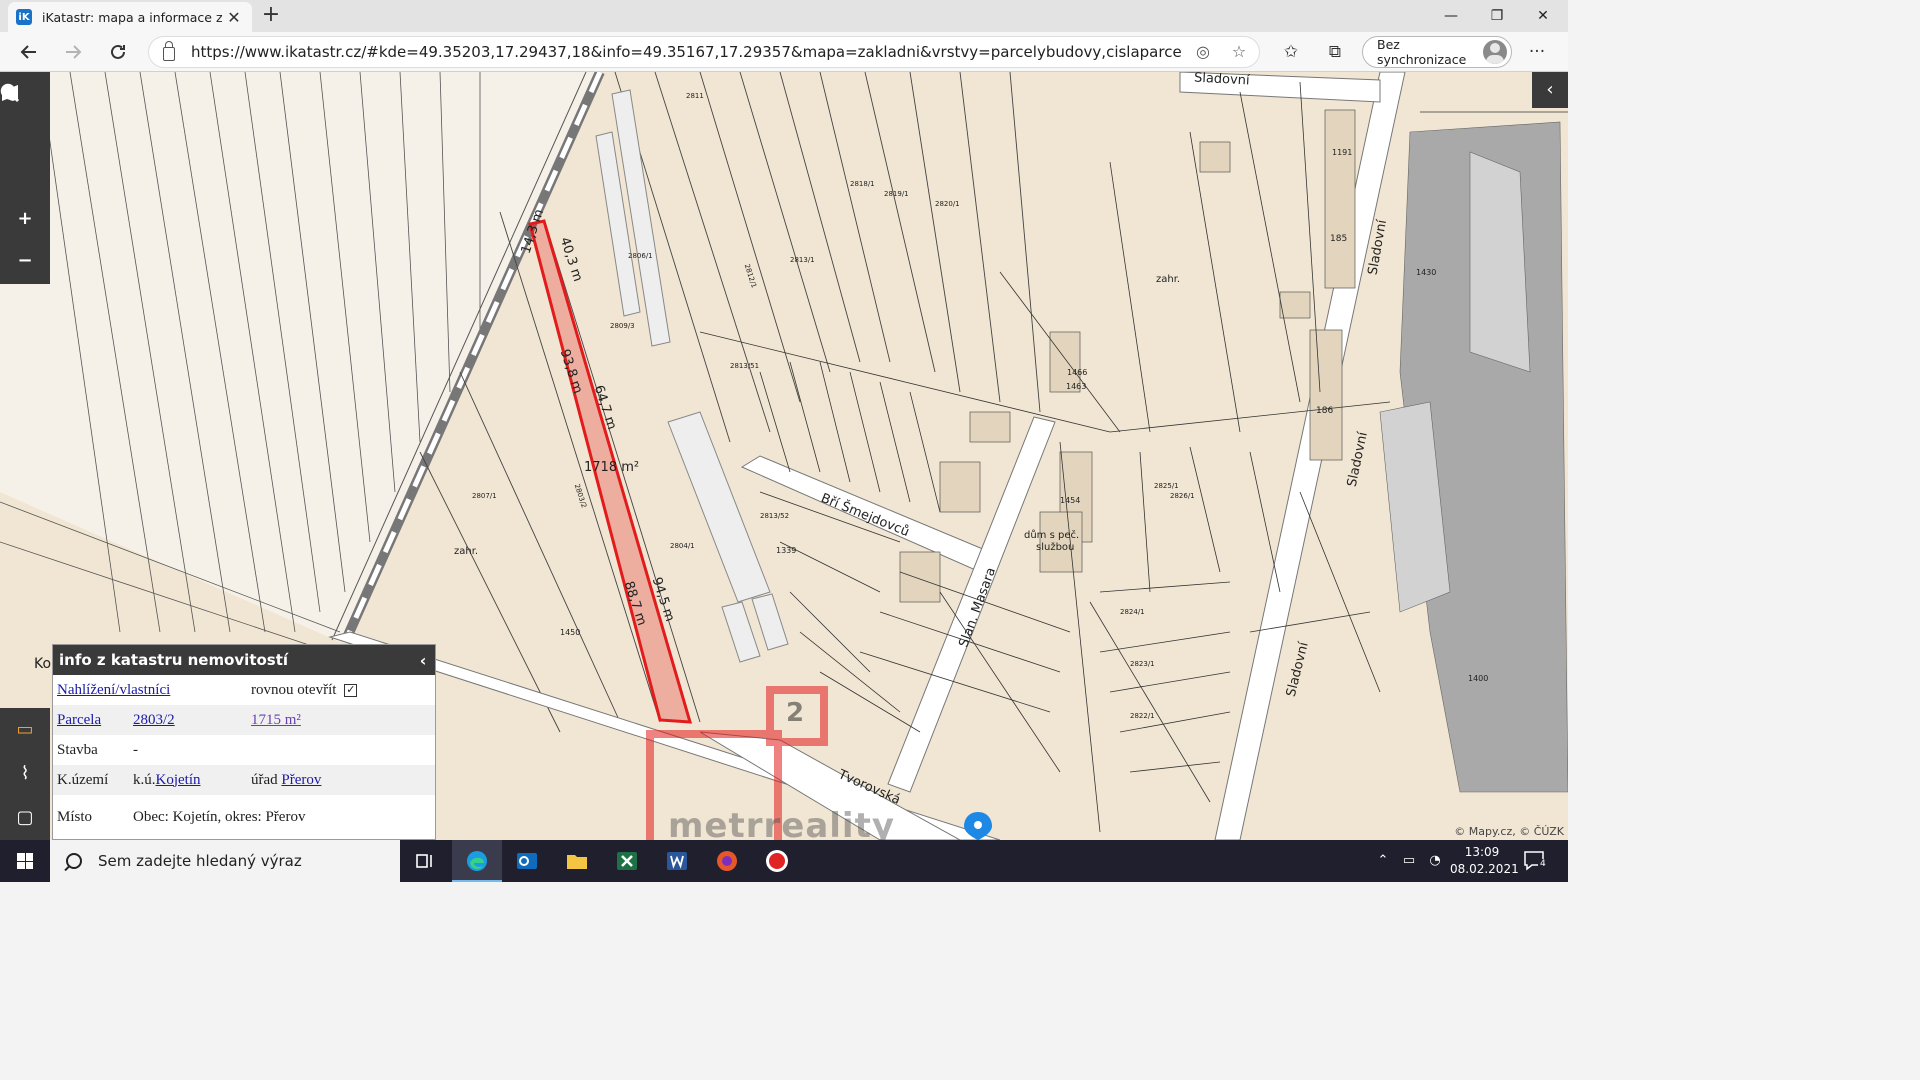 Image resolution: width=1920 pixels, height=1080 pixels. I want to click on new-tab-button: +, so click(271, 16).